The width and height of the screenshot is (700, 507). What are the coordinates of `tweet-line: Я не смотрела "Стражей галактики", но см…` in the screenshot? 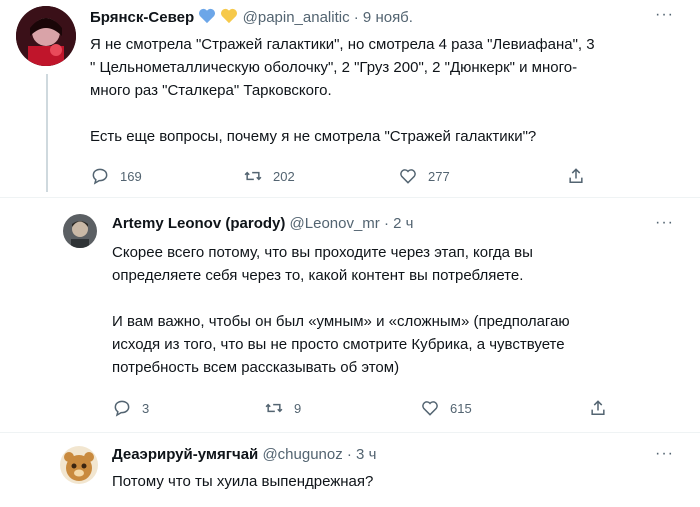 It's located at (342, 44).